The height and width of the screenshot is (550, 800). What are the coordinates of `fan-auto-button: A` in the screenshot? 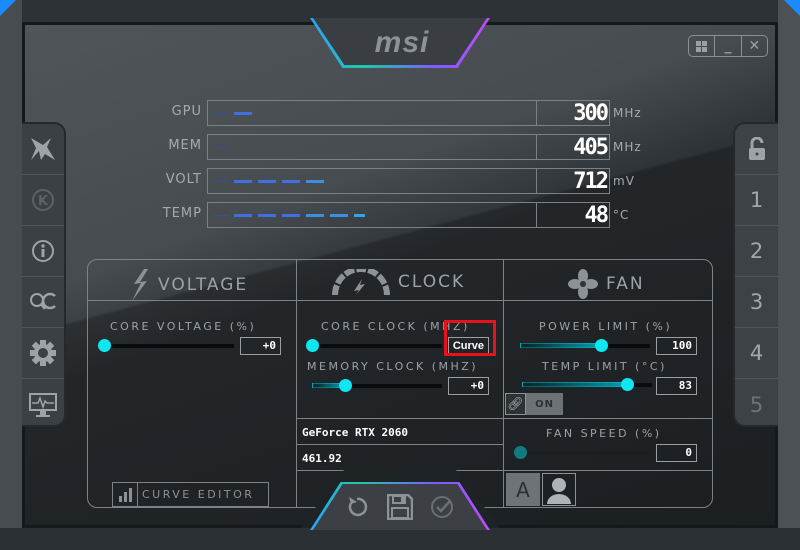 It's located at (523, 489).